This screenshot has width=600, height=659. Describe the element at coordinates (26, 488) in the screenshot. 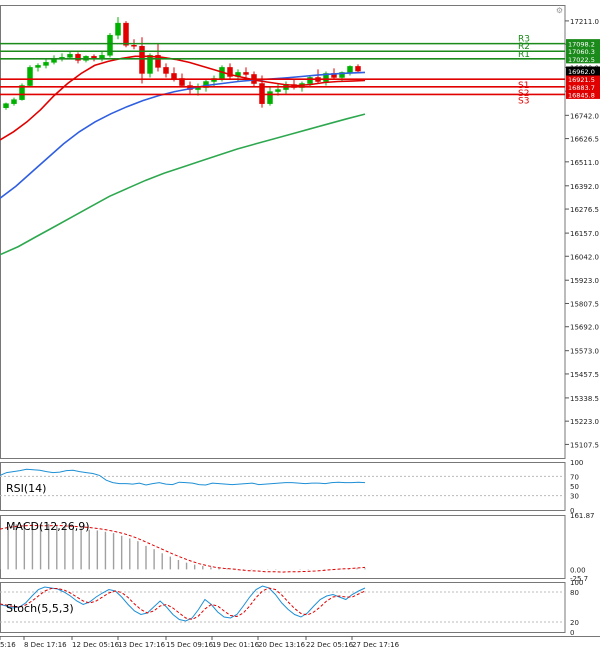

I see `rsi-label: RSI(14)` at that location.